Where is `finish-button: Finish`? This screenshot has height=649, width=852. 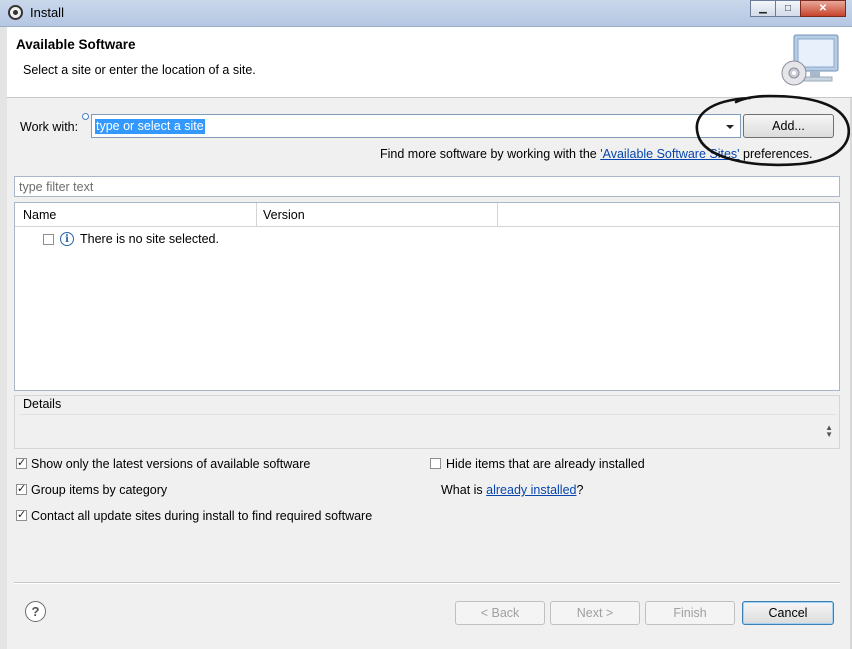
finish-button: Finish is located at coordinates (690, 613).